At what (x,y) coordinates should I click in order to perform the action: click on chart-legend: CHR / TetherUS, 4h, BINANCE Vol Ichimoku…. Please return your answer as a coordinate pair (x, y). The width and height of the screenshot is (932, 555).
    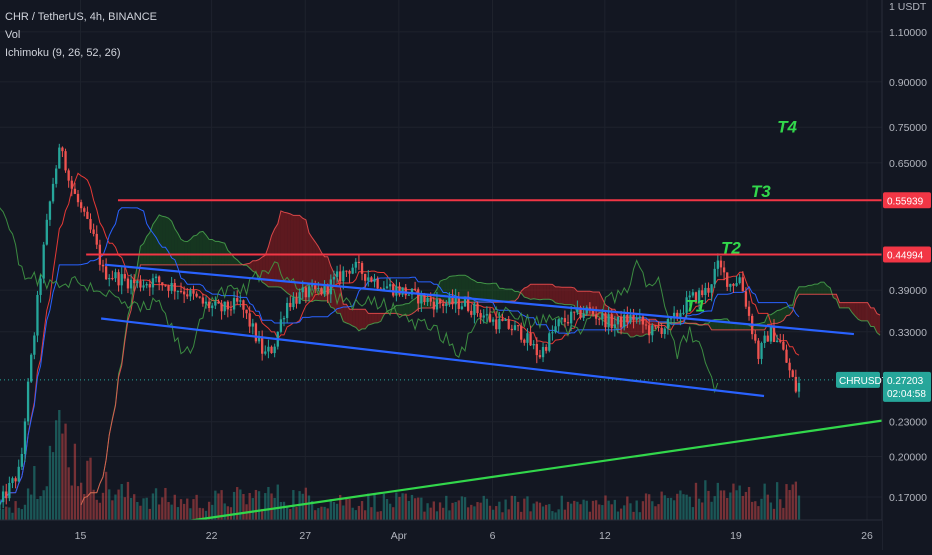
    Looking at the image, I should click on (81, 35).